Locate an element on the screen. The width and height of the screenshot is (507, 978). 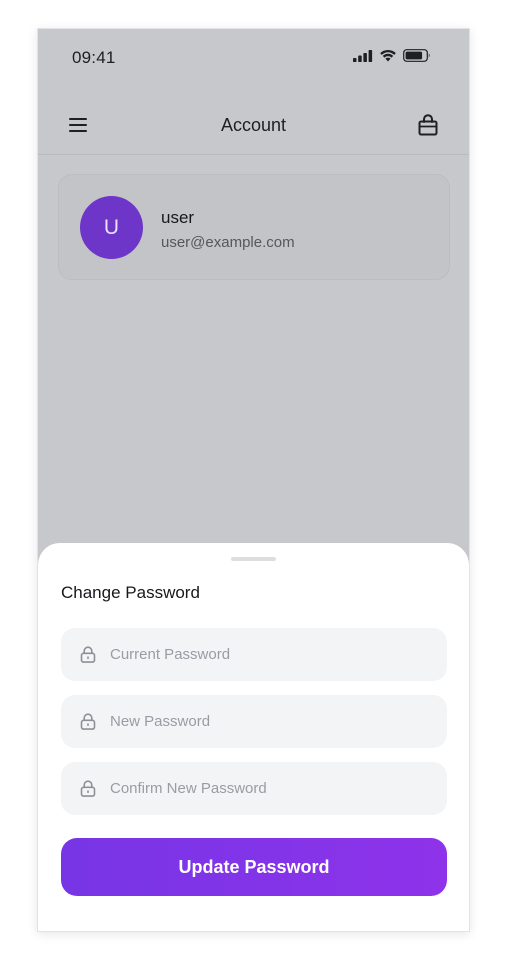
signal-icon is located at coordinates (363, 58).